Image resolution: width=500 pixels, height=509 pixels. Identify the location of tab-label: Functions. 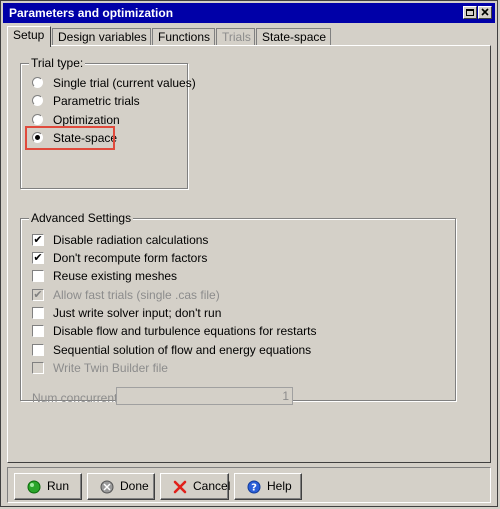
(184, 37).